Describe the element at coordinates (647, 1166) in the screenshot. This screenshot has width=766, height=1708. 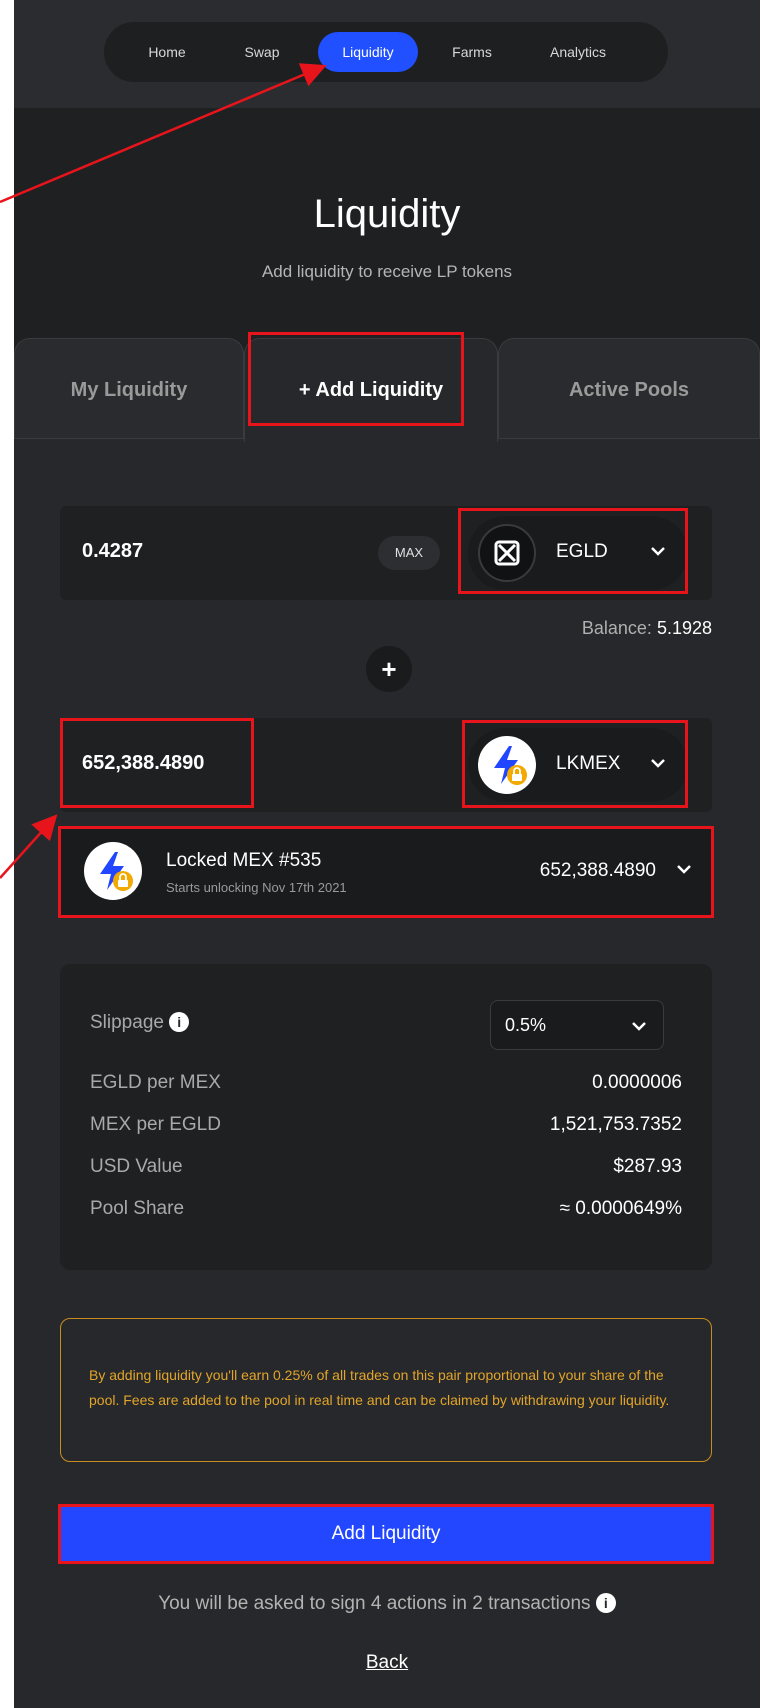
I see `usd-value: $287.93` at that location.